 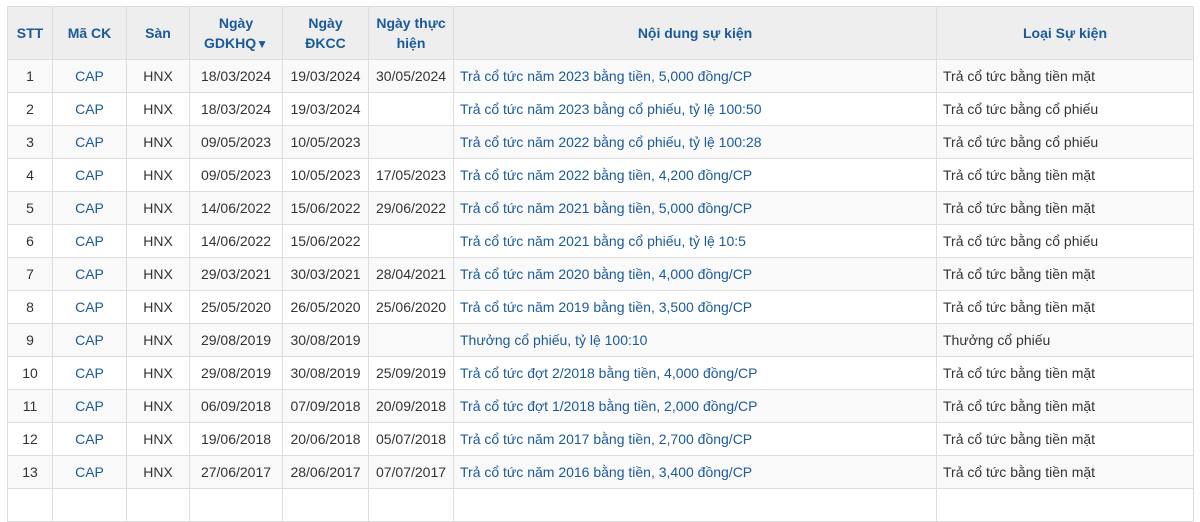 I want to click on header-stt: STT, so click(x=30, y=33).